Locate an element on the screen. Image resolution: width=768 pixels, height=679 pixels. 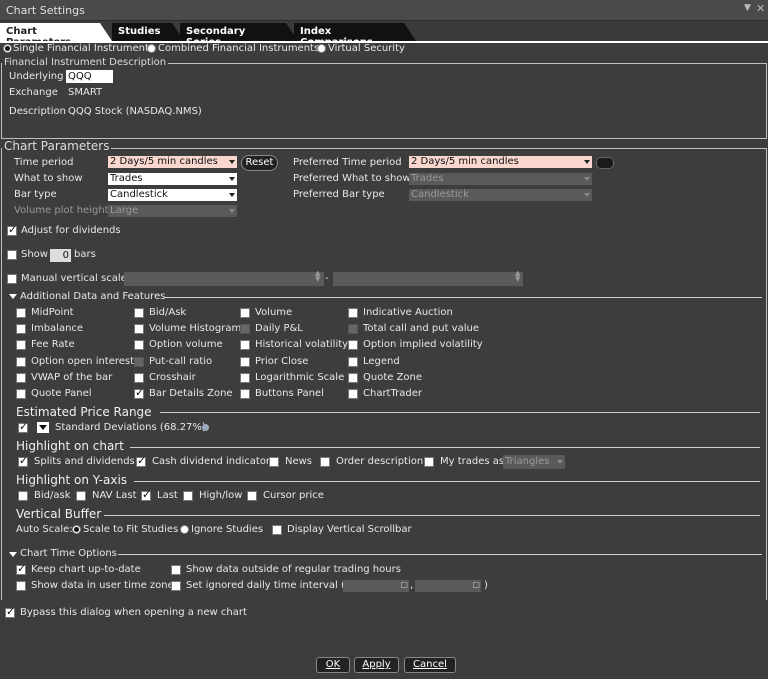
outside-hours-checkbox is located at coordinates (176, 570).